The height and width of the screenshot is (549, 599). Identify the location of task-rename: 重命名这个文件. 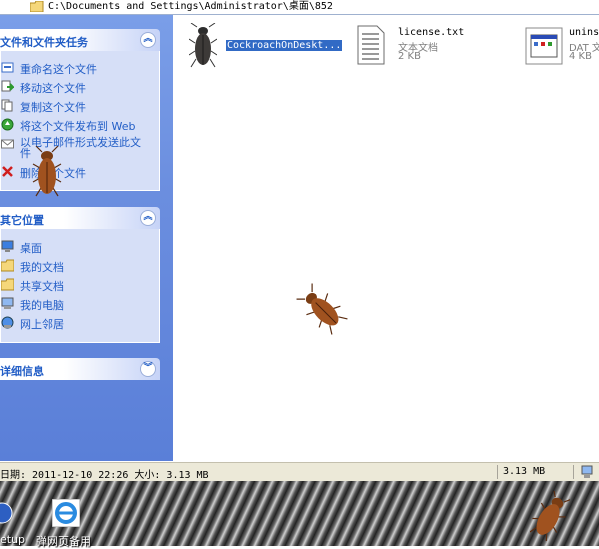
(80, 68).